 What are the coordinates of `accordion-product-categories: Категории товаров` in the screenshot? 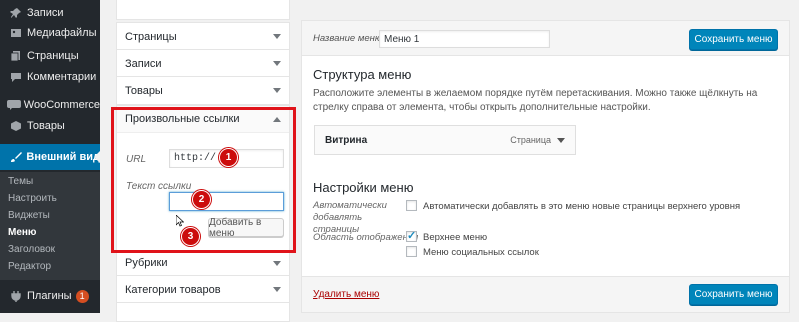 It's located at (203, 289).